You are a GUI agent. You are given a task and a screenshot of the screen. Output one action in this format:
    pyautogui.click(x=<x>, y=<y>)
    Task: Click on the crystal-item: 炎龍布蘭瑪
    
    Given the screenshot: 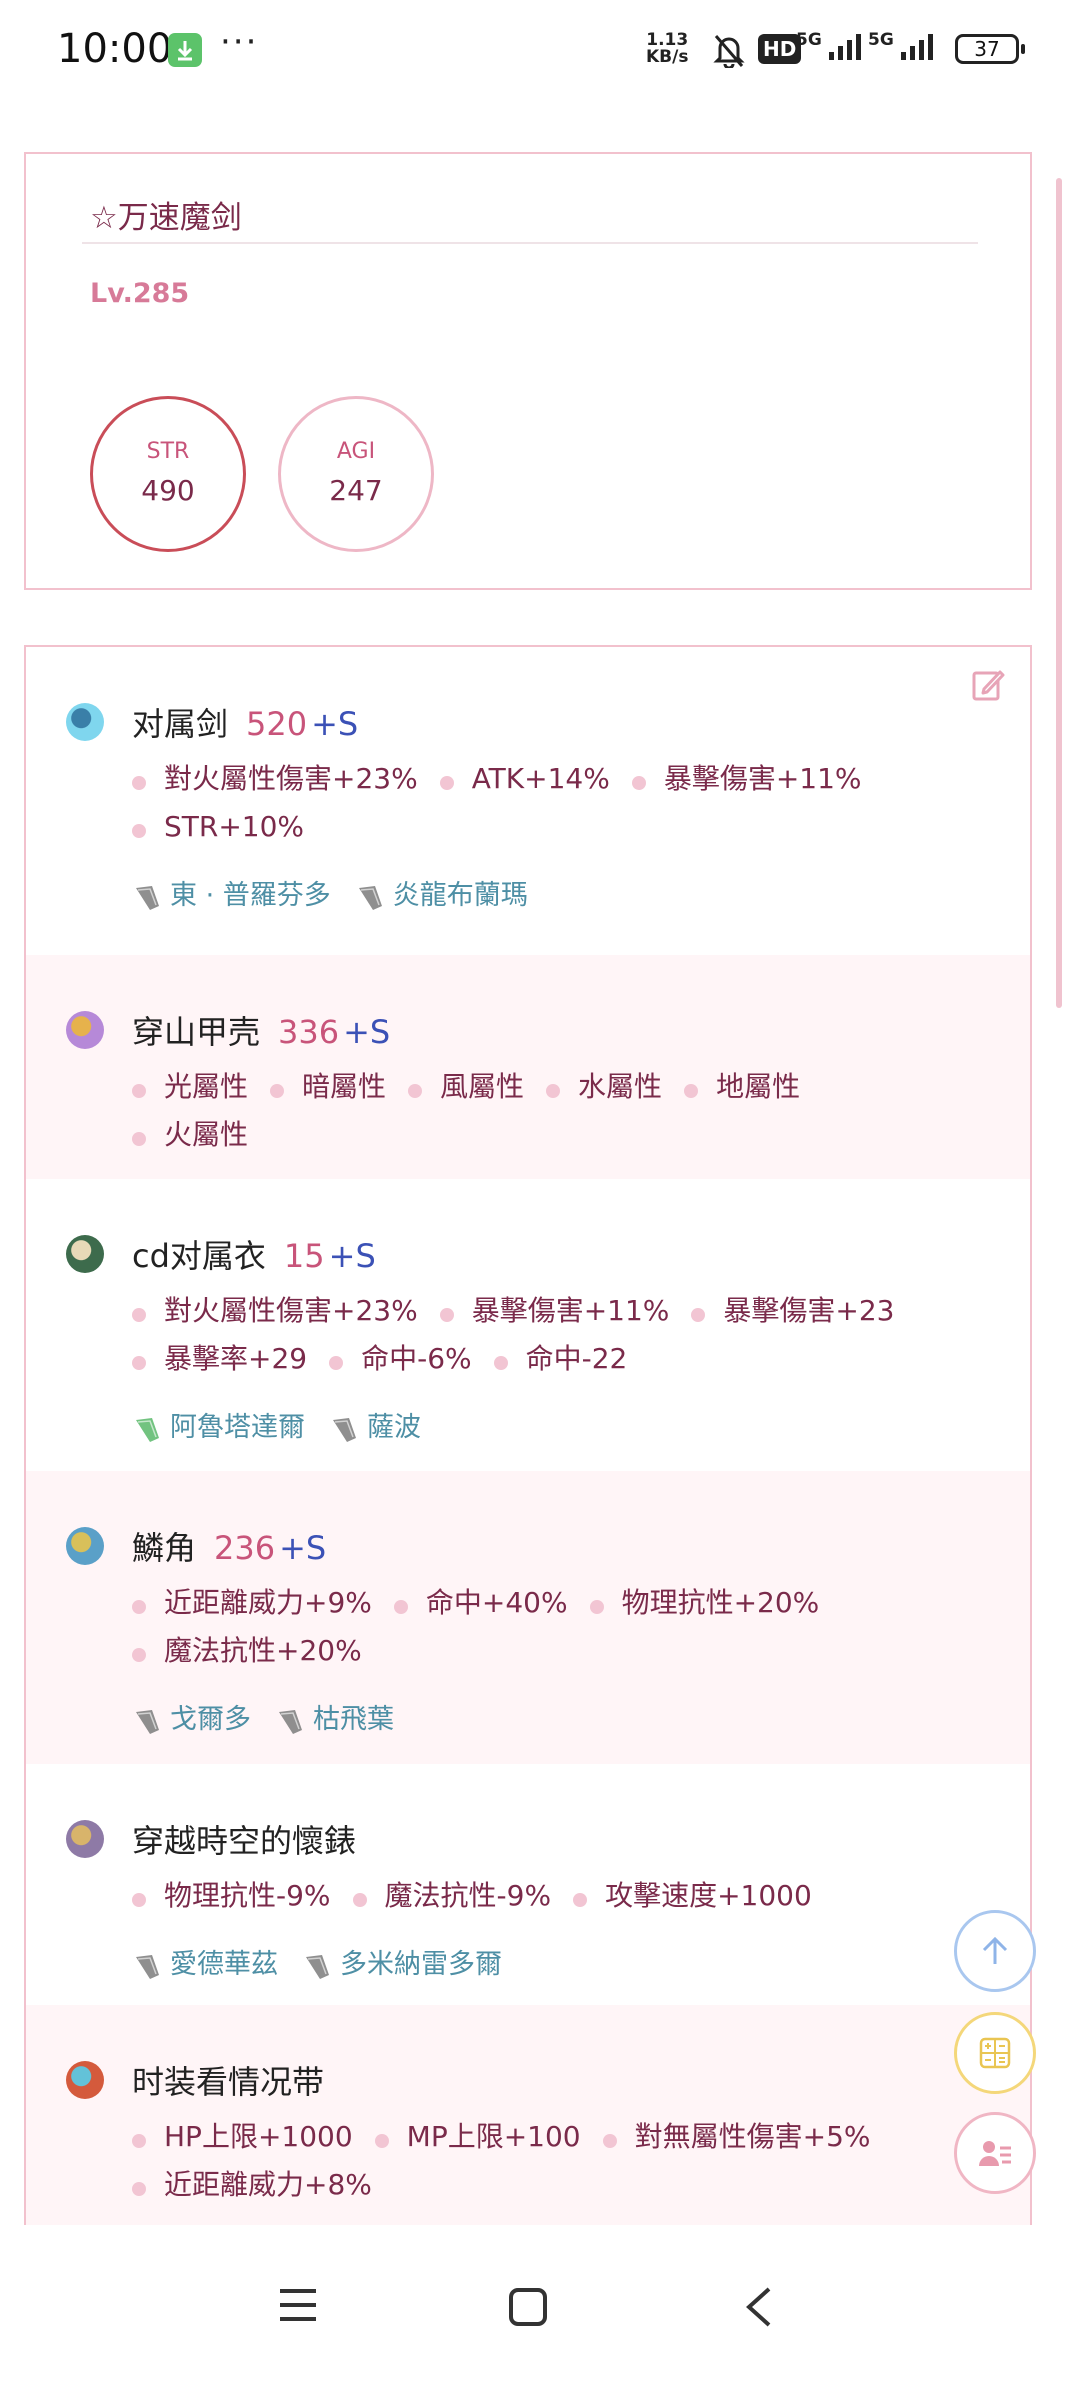 What is the action you would take?
    pyautogui.click(x=441, y=892)
    